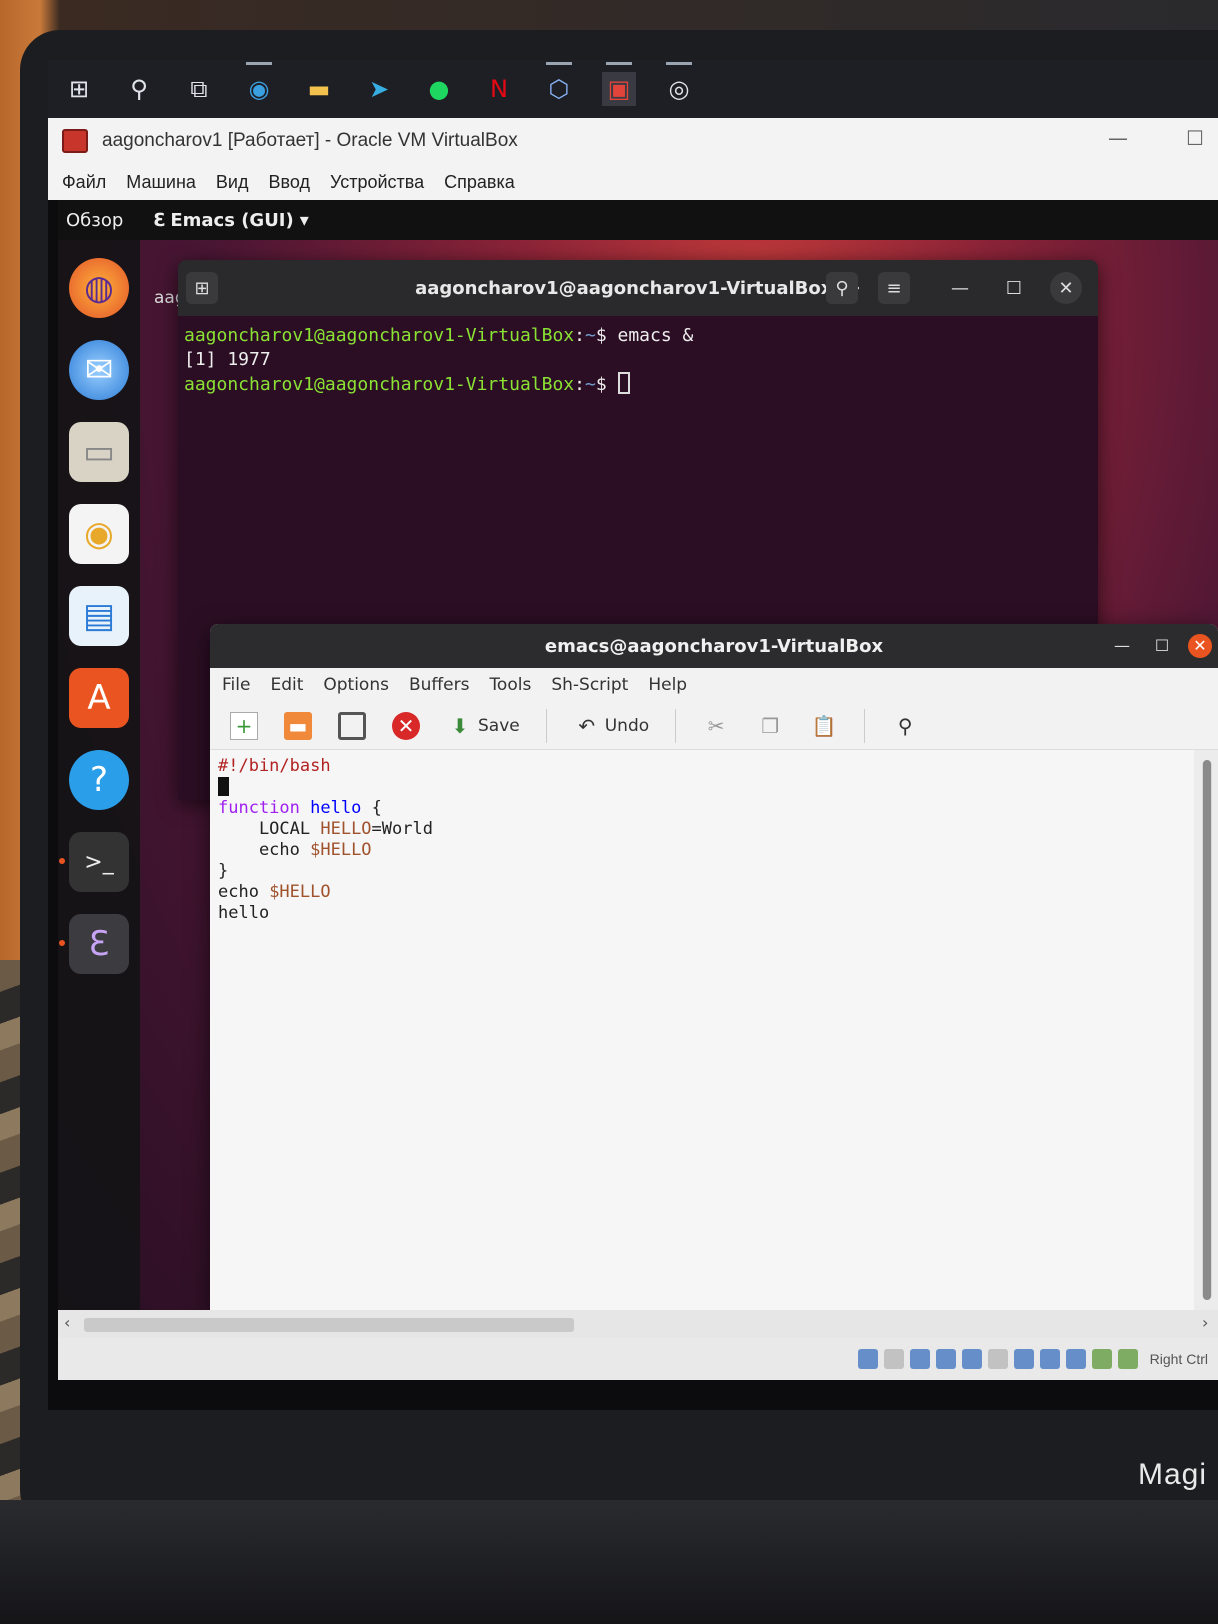  What do you see at coordinates (499, 725) in the screenshot?
I see `save-label: Save` at bounding box center [499, 725].